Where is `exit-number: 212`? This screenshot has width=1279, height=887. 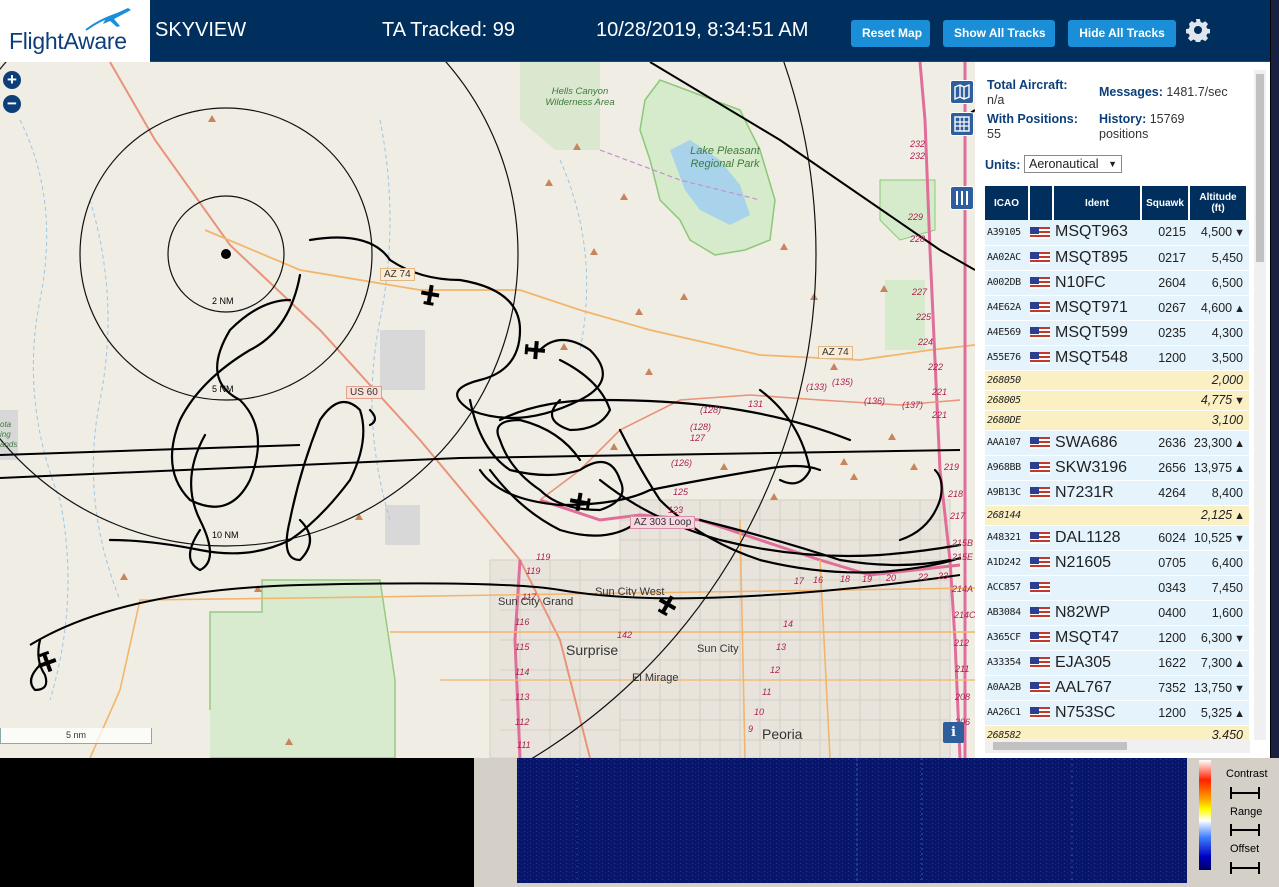 exit-number: 212 is located at coordinates (962, 643).